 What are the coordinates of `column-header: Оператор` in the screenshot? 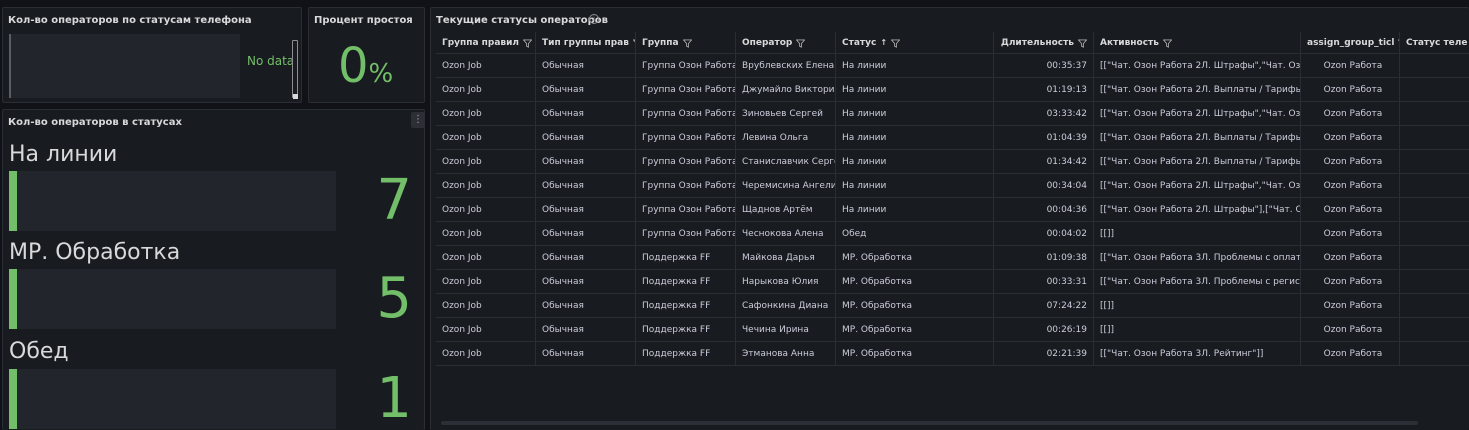 It's located at (786, 42).